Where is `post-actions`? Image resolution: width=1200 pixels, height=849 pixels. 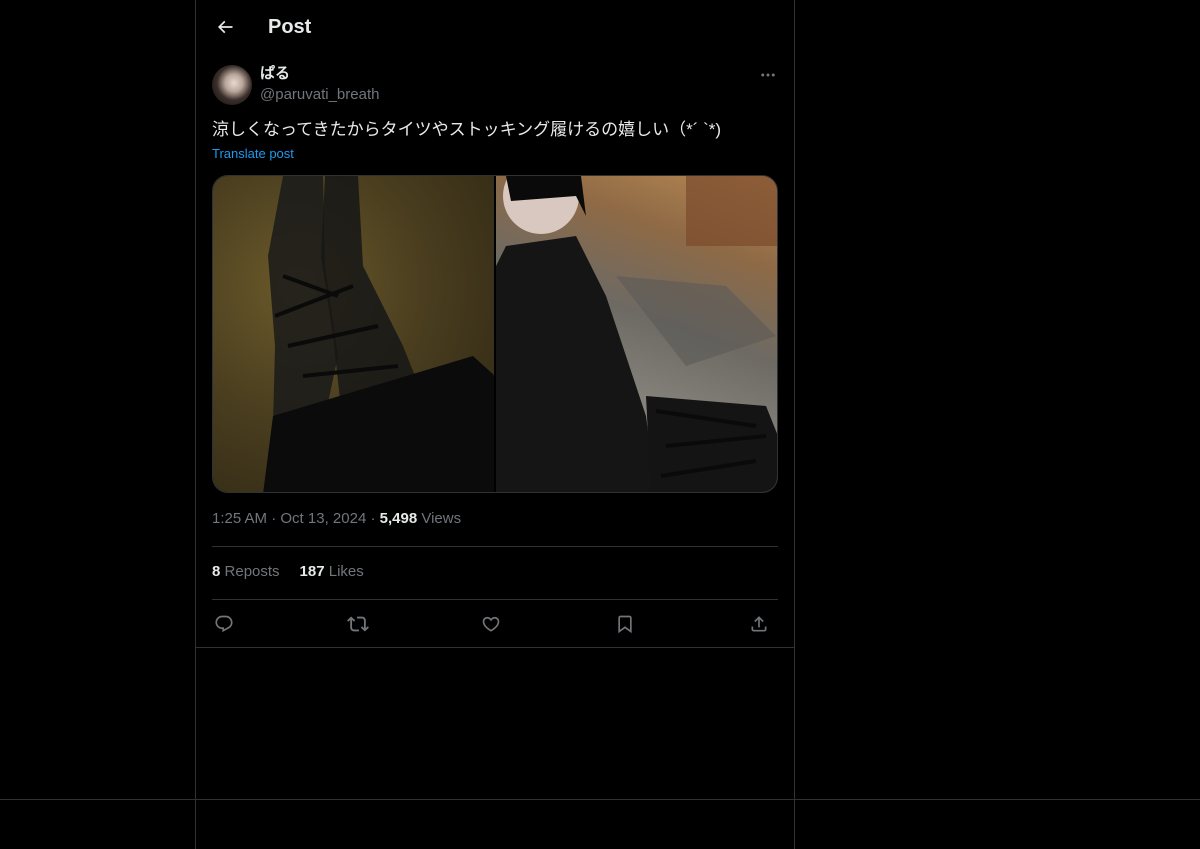 post-actions is located at coordinates (495, 624).